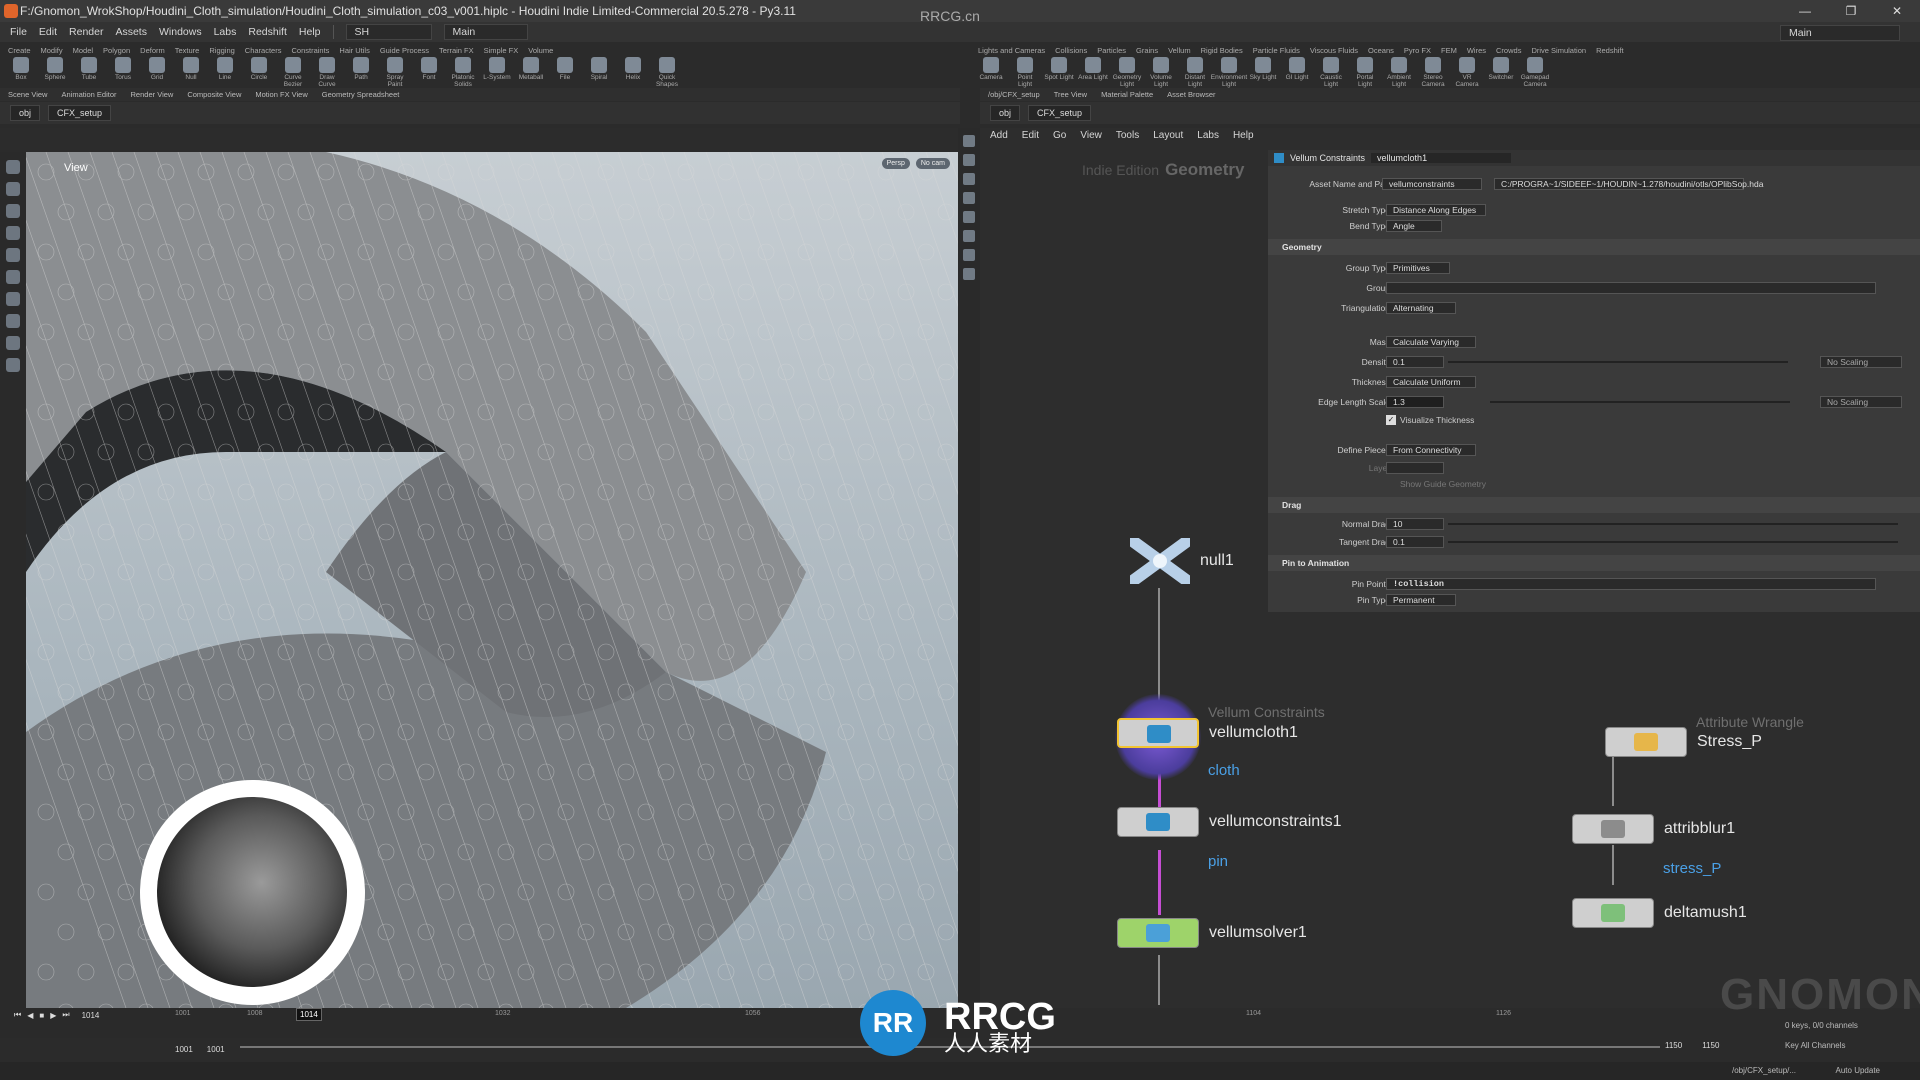 This screenshot has width=1920, height=1080. What do you see at coordinates (131, 32) in the screenshot?
I see `menu-assets: Assets` at bounding box center [131, 32].